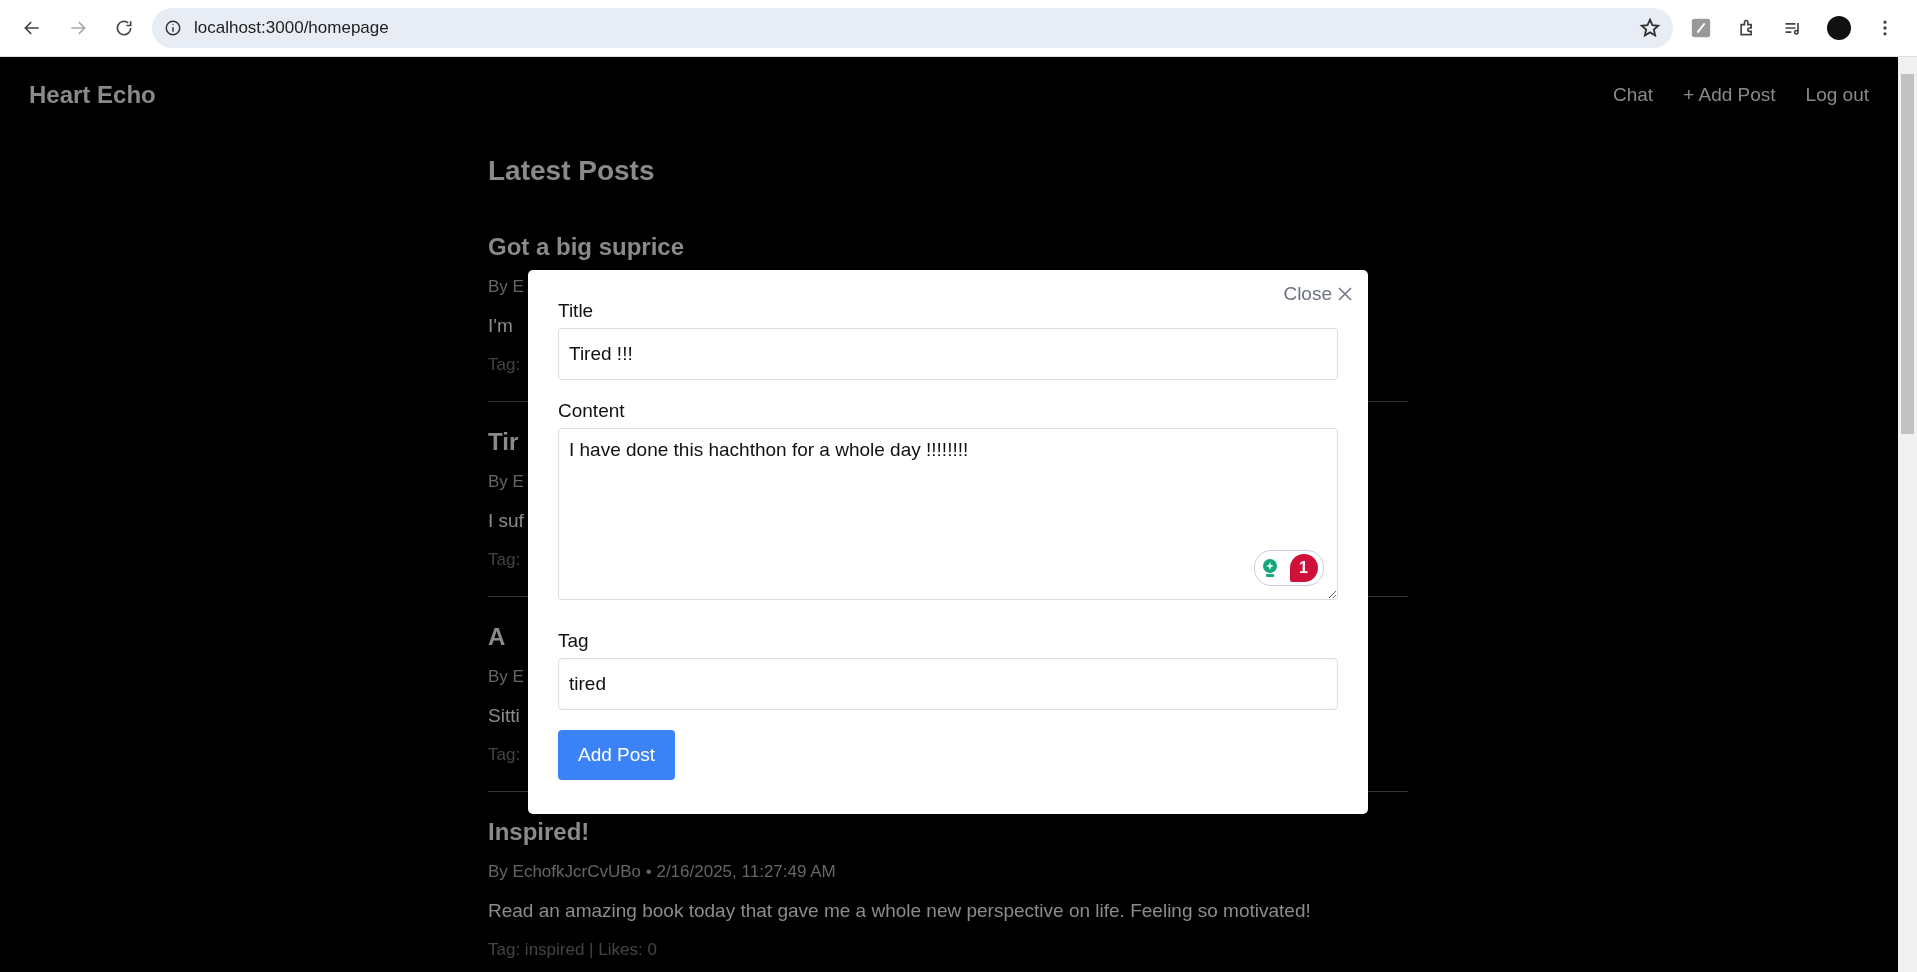  Describe the element at coordinates (912, 28) in the screenshot. I see `address-bar: localhost:3000/homepage` at that location.